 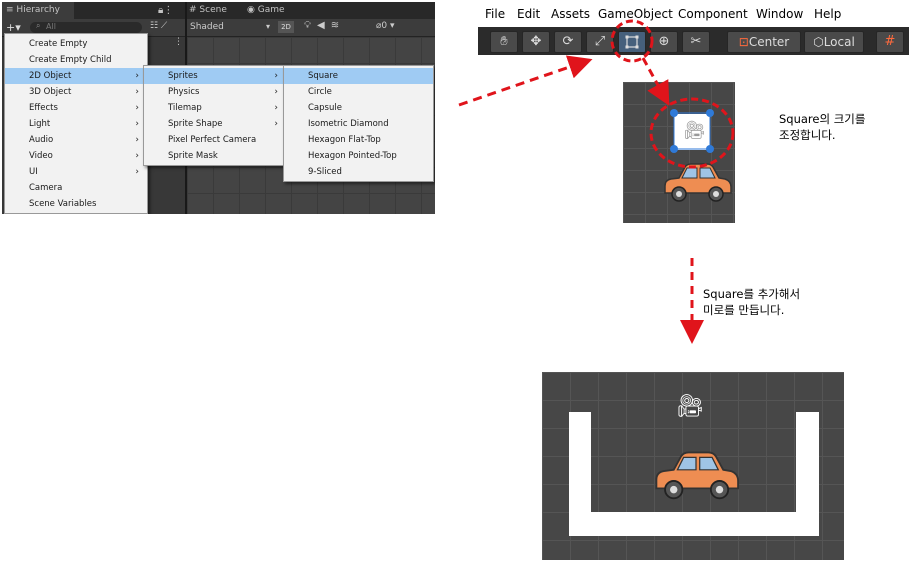 I want to click on arrow-menu-to-tool, so click(x=525, y=81).